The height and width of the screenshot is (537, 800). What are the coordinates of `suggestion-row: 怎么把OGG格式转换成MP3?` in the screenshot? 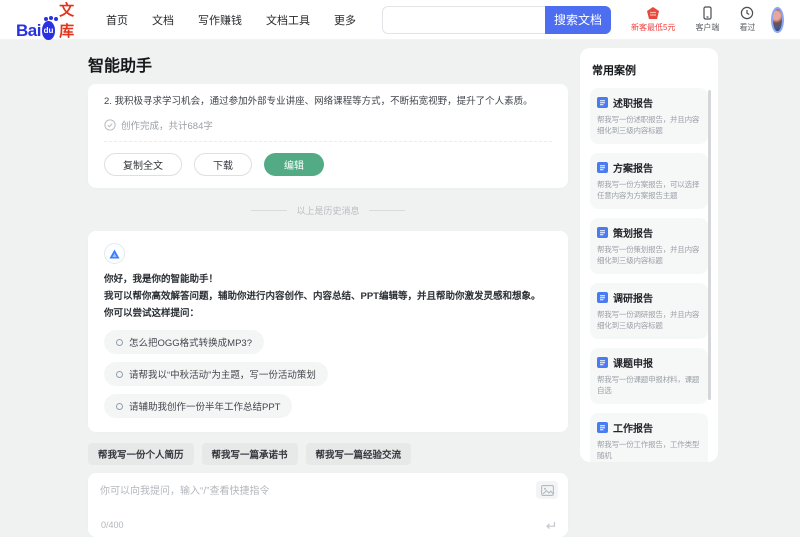 It's located at (328, 342).